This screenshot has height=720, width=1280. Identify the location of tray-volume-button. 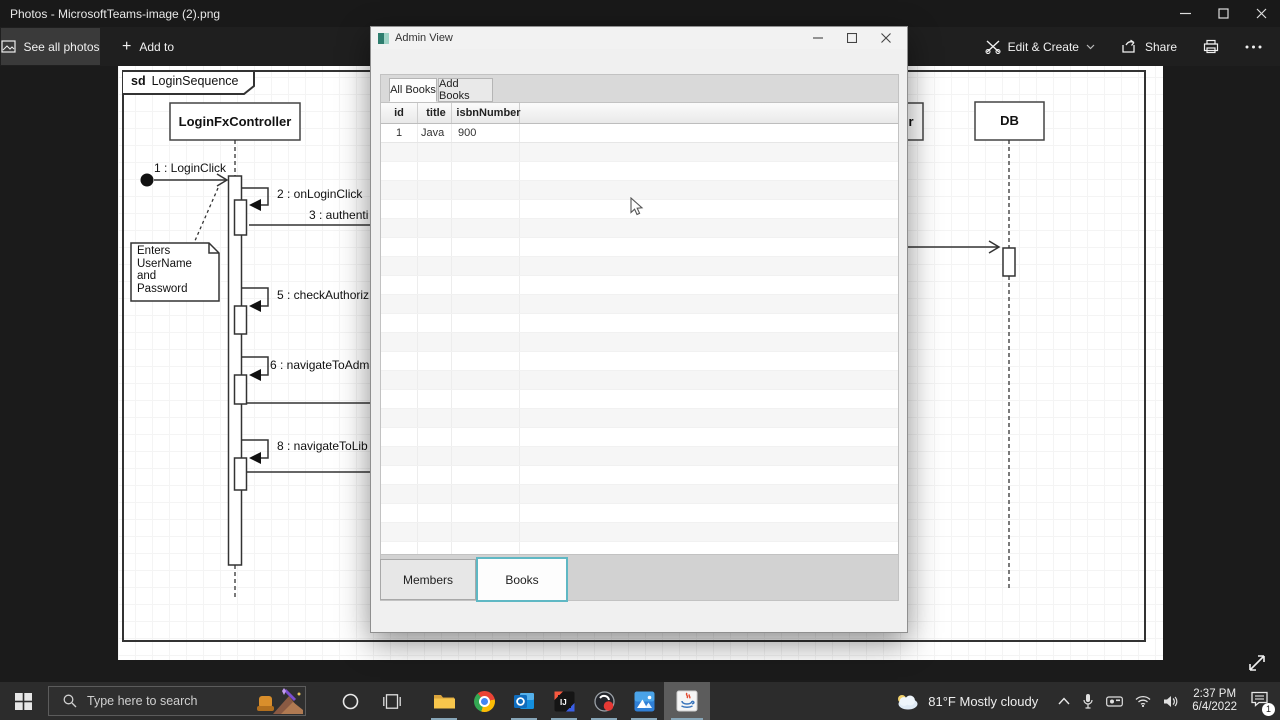
(1170, 701).